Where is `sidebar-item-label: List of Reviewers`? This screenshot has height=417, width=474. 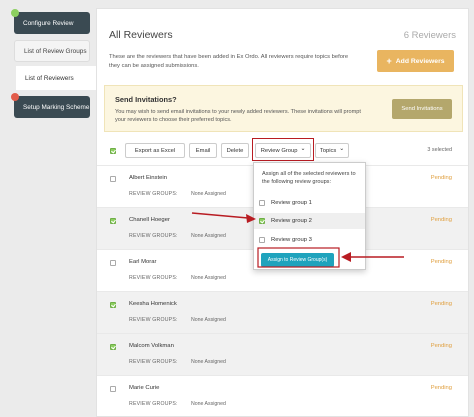 sidebar-item-label: List of Reviewers is located at coordinates (49, 78).